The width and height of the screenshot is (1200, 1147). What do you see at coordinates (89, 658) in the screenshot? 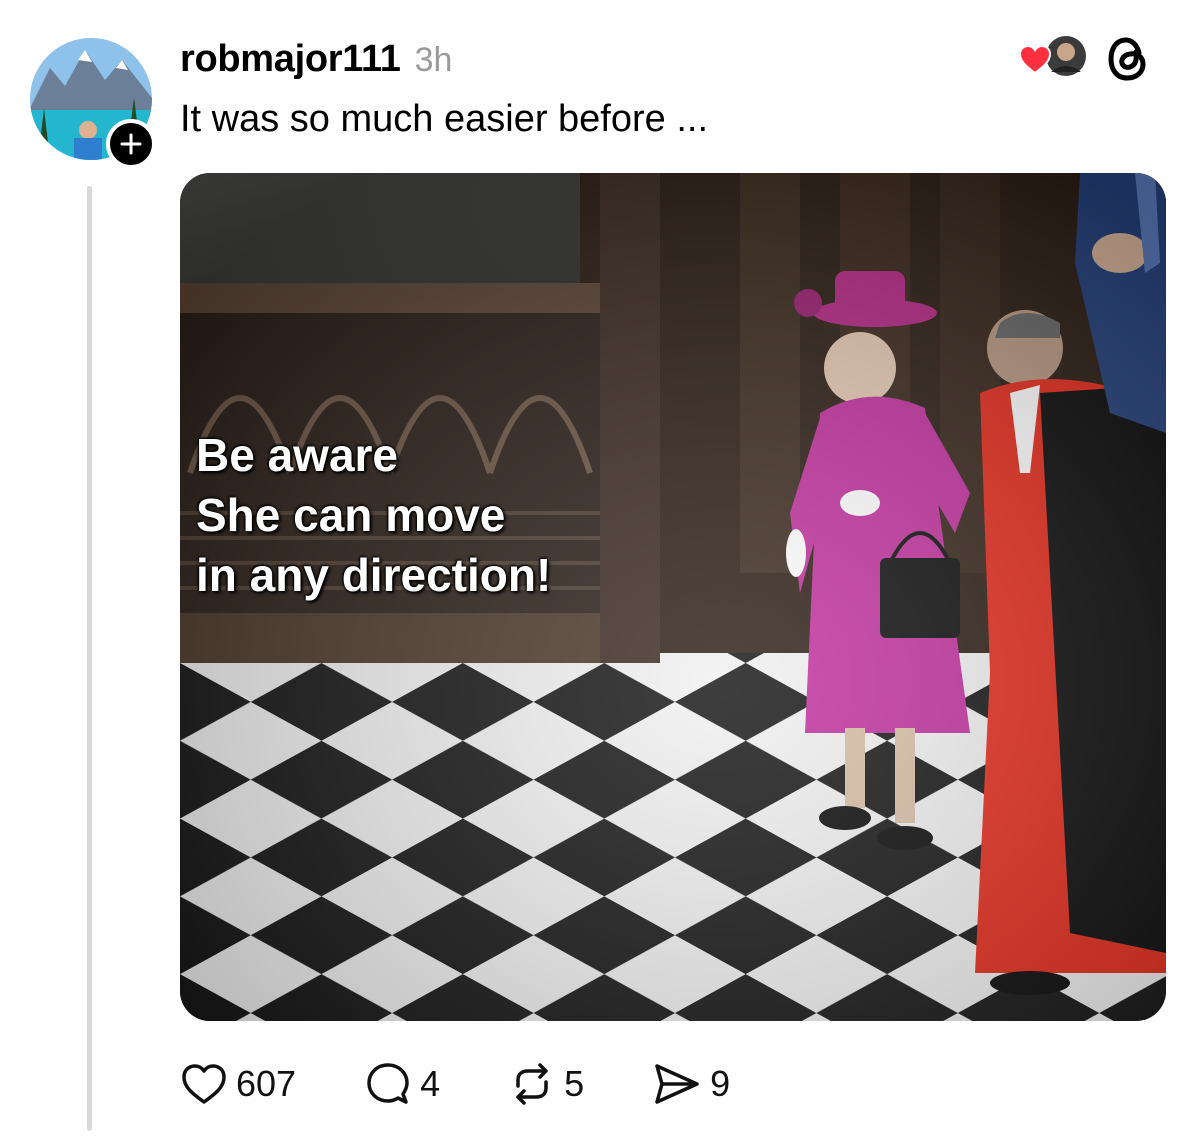
I see `thread-line` at bounding box center [89, 658].